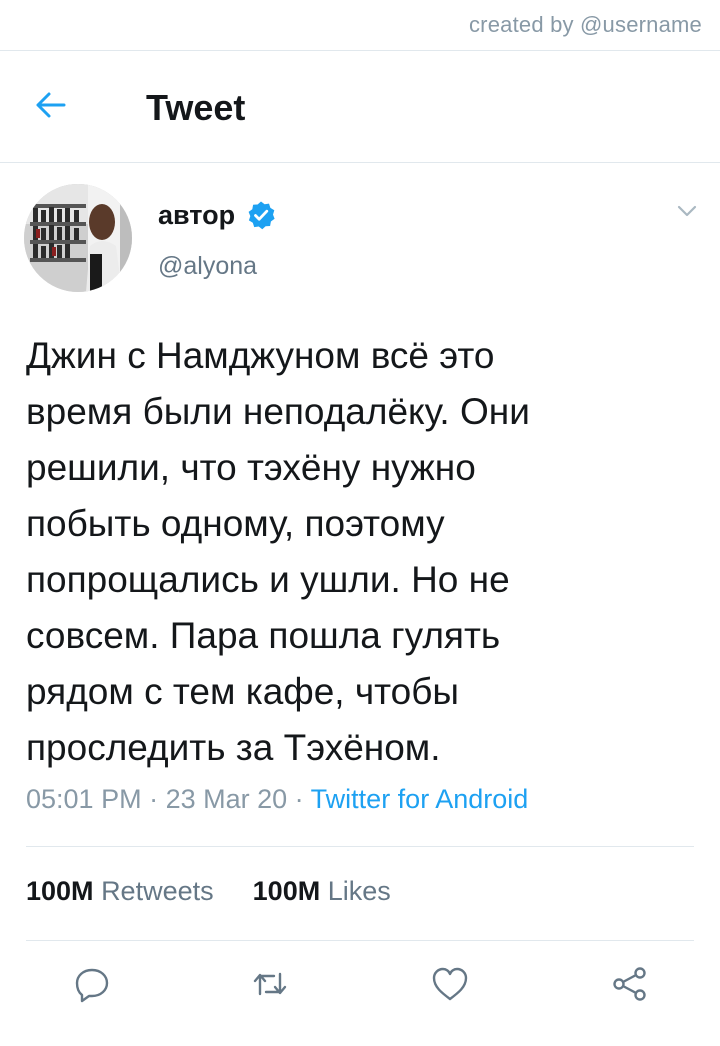 The width and height of the screenshot is (720, 1046). I want to click on retweet-button, so click(270, 984).